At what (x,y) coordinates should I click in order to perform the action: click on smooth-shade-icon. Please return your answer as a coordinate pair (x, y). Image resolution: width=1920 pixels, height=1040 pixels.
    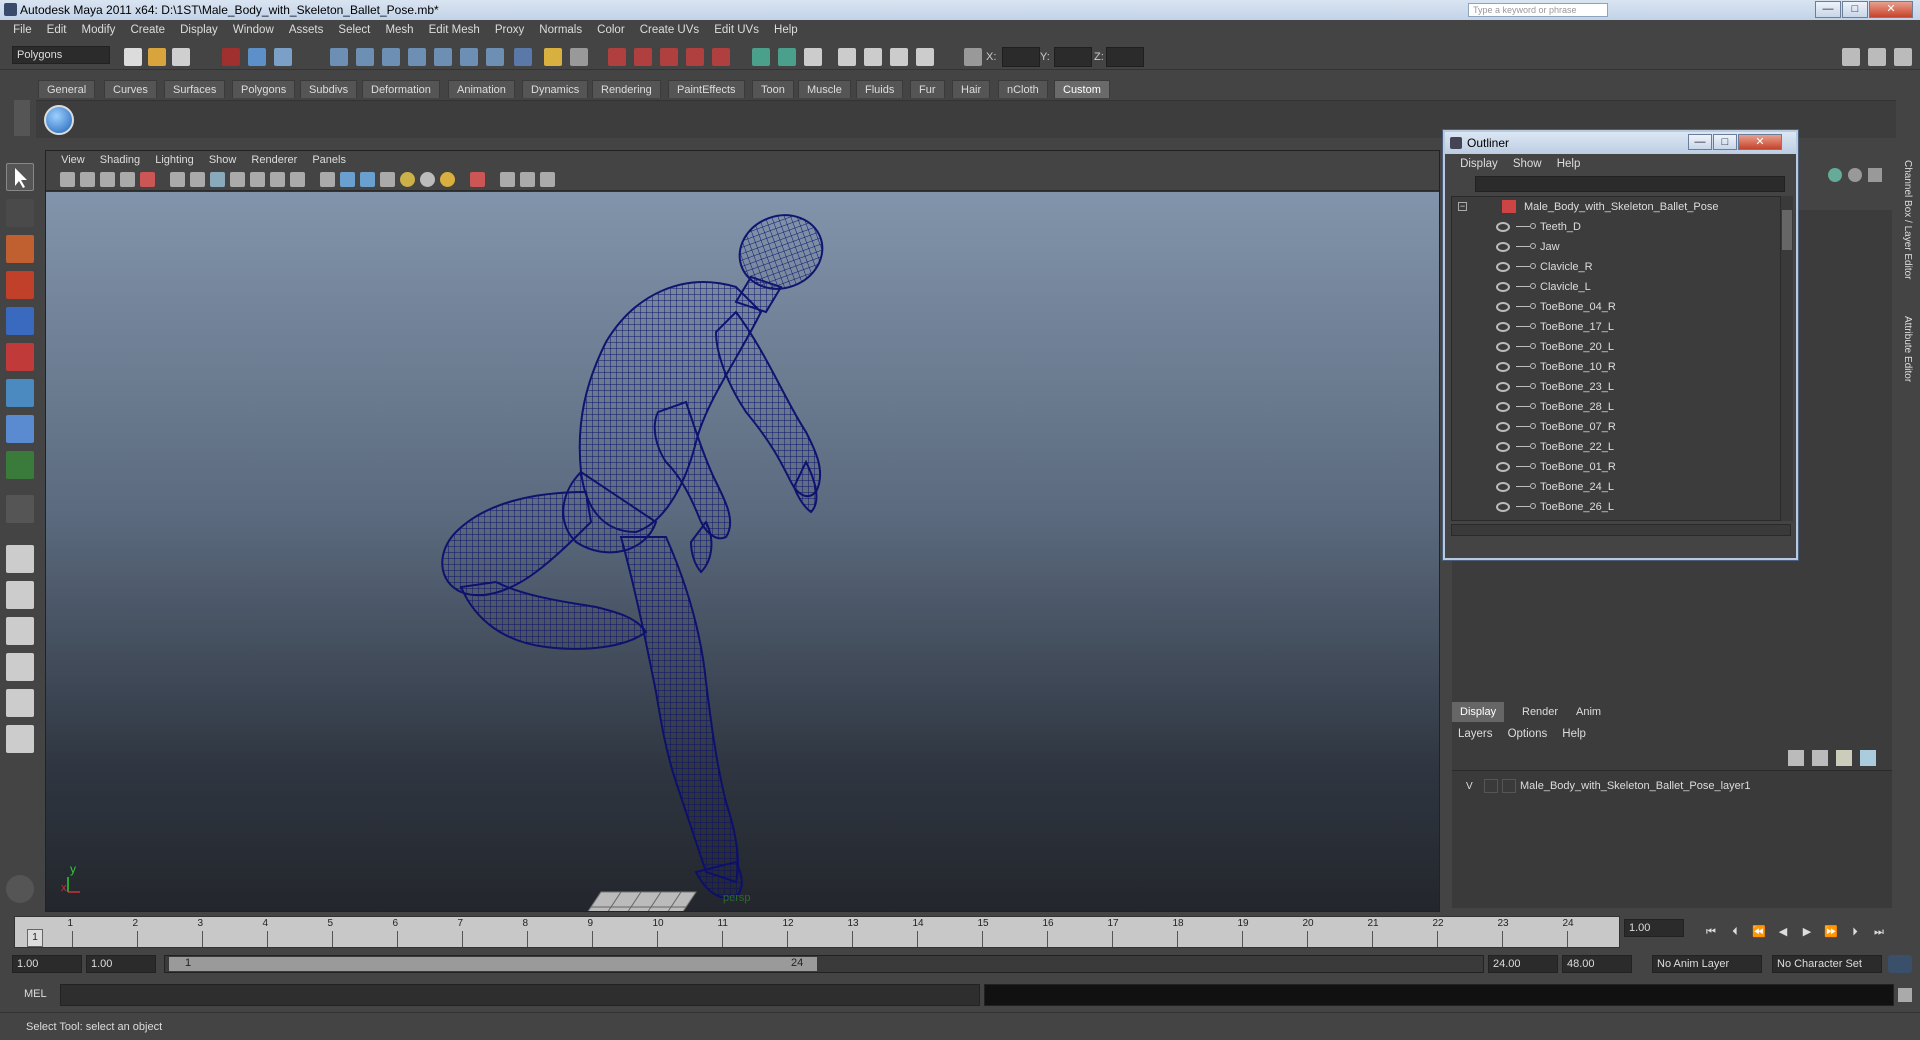
    Looking at the image, I should click on (347, 179).